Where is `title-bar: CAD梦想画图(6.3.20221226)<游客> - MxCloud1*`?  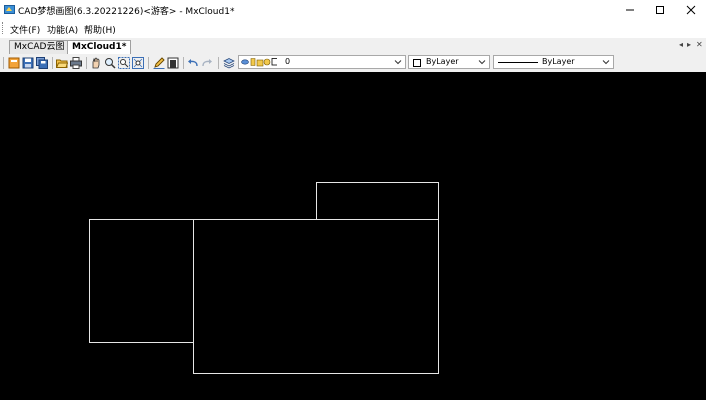
title-bar: CAD梦想画图(6.3.20221226)<游客> - MxCloud1* is located at coordinates (353, 9).